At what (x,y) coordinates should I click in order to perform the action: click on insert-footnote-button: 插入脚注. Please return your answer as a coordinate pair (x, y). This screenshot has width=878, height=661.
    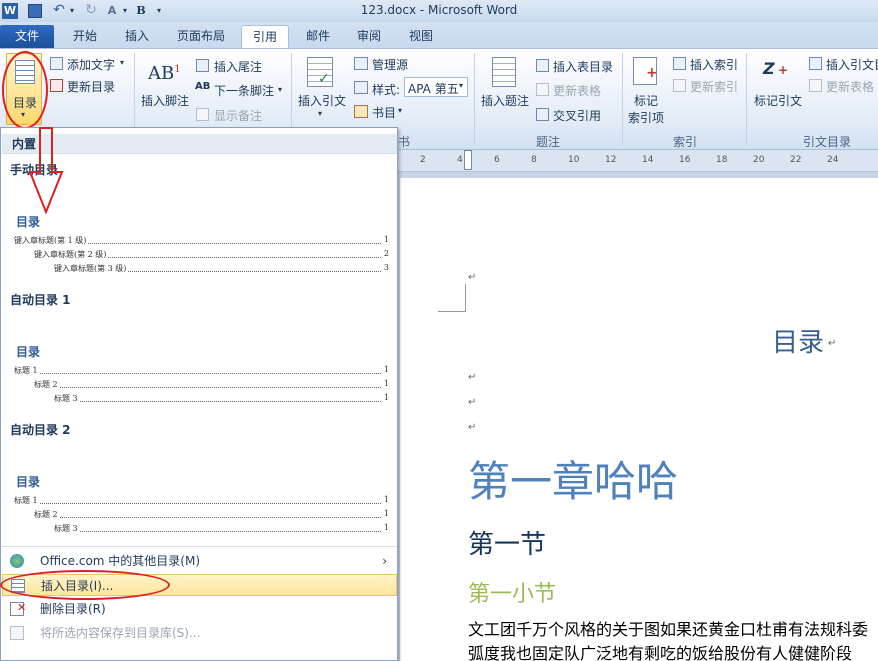
    Looking at the image, I should click on (165, 100).